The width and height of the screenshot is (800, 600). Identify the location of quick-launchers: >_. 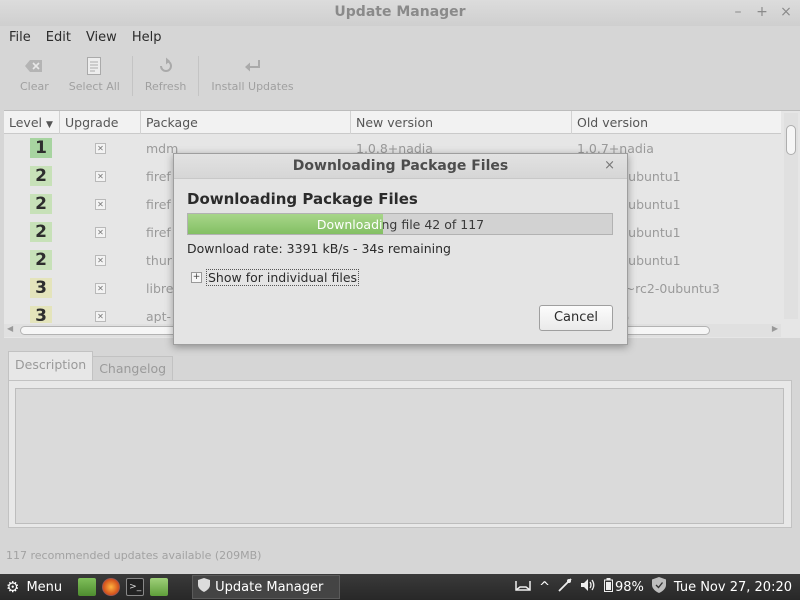
(123, 587).